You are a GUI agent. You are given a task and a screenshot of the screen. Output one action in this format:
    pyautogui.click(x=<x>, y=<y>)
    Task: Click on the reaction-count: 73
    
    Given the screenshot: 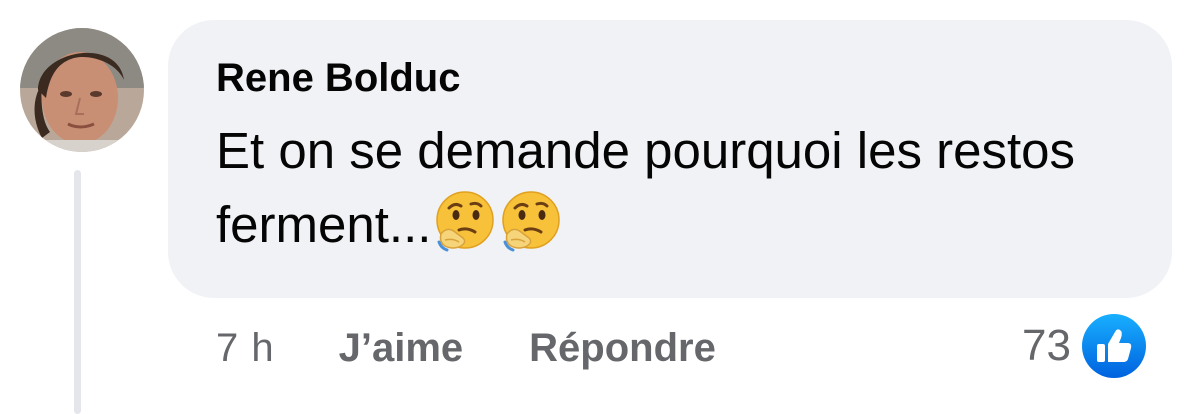 What is the action you would take?
    pyautogui.click(x=1046, y=345)
    